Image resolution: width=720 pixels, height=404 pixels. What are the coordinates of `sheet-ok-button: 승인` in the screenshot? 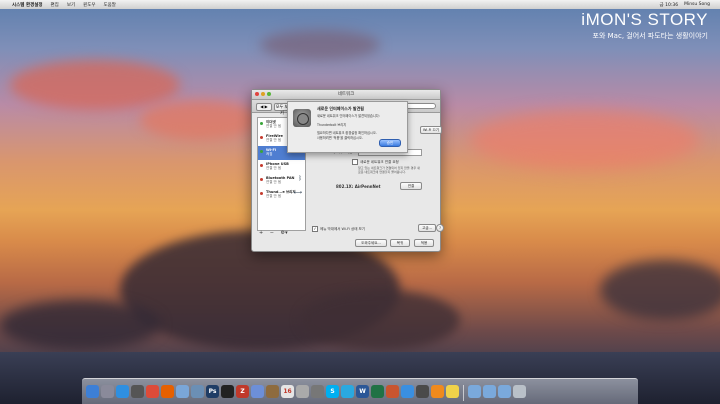 It's located at (390, 143).